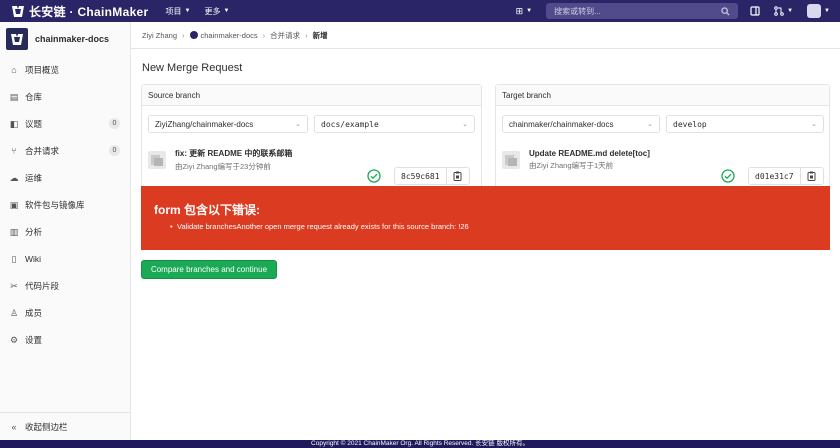 Image resolution: width=840 pixels, height=448 pixels. What do you see at coordinates (350, 124) in the screenshot?
I see `source-branch-value: docs/example` at bounding box center [350, 124].